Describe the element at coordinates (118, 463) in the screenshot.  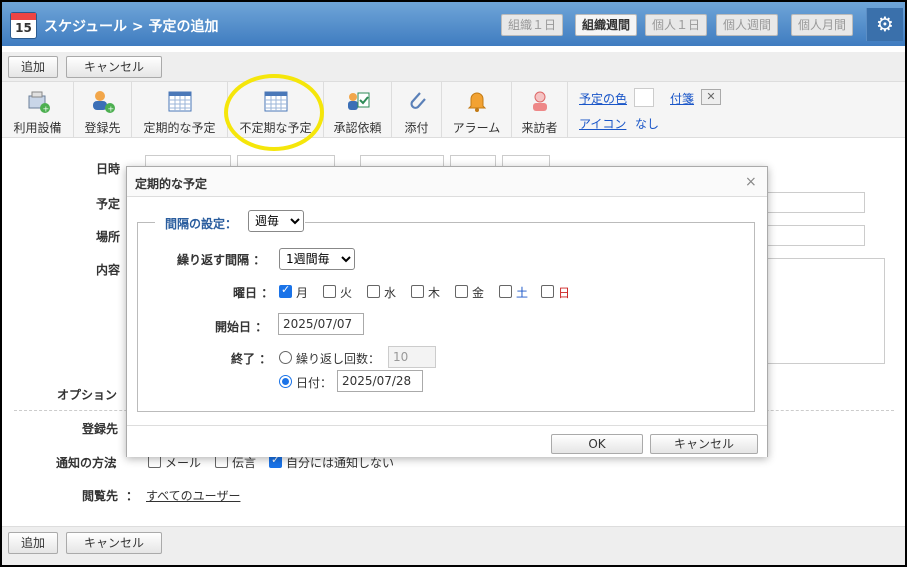
I see `notify-colon: ：` at that location.